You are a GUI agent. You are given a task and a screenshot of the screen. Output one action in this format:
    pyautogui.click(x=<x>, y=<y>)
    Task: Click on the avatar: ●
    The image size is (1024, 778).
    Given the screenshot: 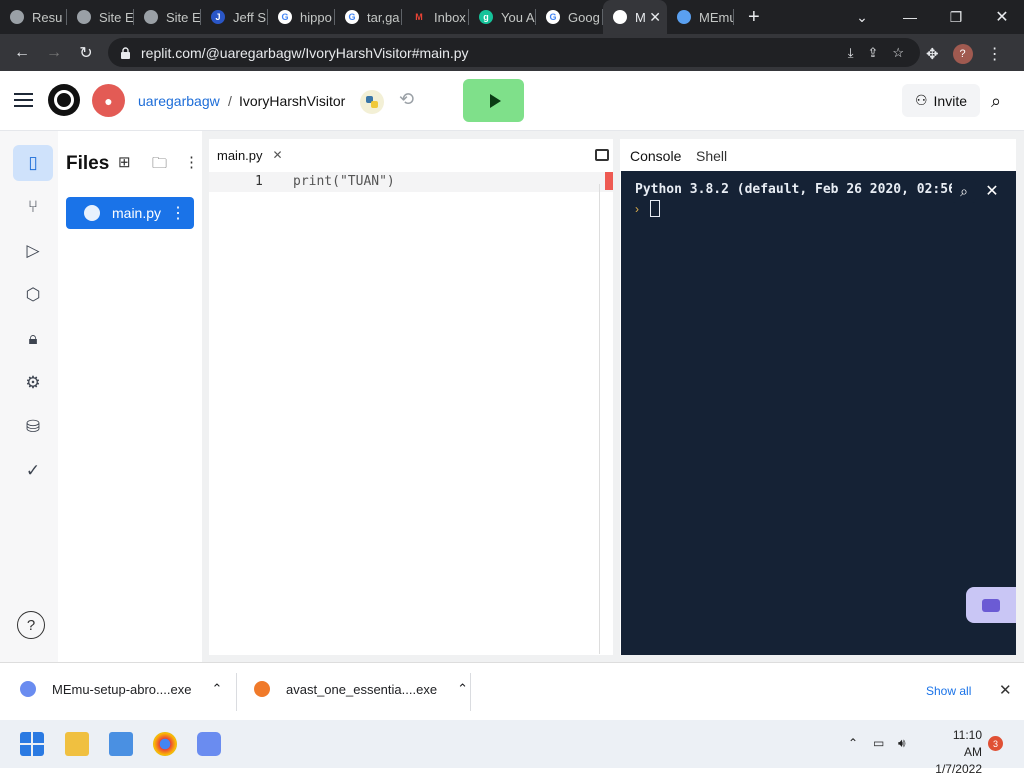 What is the action you would take?
    pyautogui.click(x=108, y=100)
    